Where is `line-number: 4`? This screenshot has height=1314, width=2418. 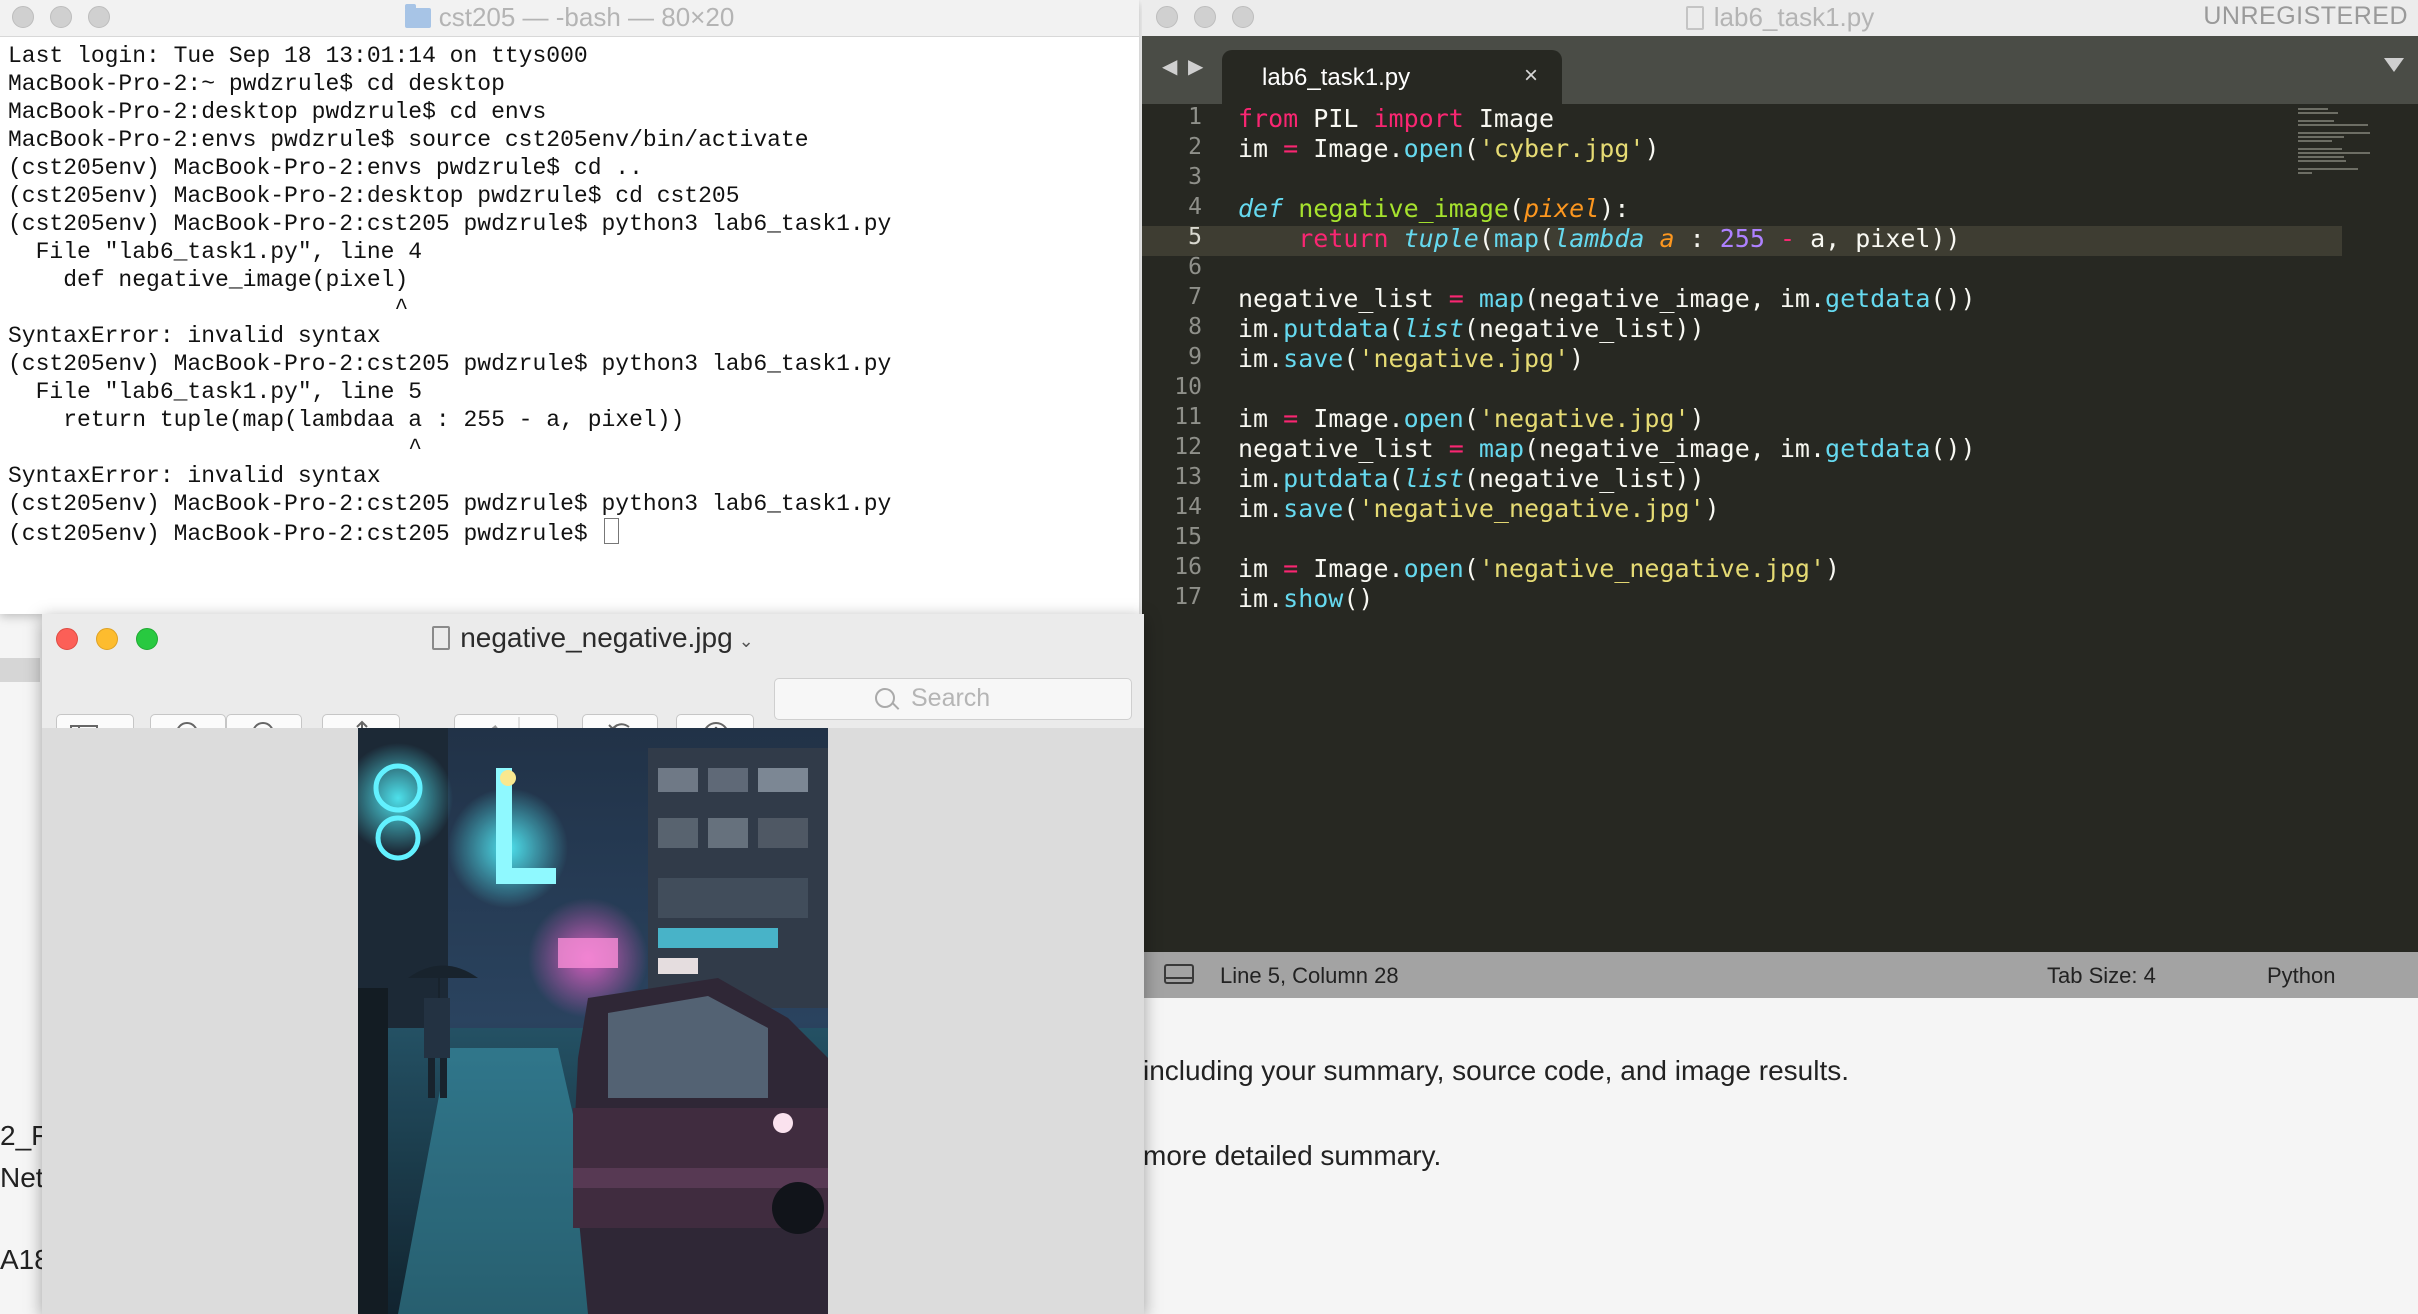
line-number: 4 is located at coordinates (1195, 207).